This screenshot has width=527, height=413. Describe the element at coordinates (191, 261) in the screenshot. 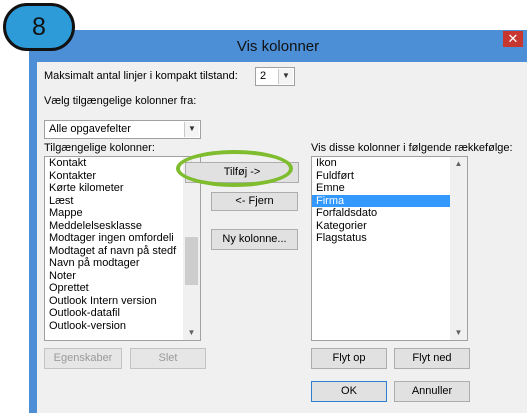

I see `scroll-thumb` at that location.